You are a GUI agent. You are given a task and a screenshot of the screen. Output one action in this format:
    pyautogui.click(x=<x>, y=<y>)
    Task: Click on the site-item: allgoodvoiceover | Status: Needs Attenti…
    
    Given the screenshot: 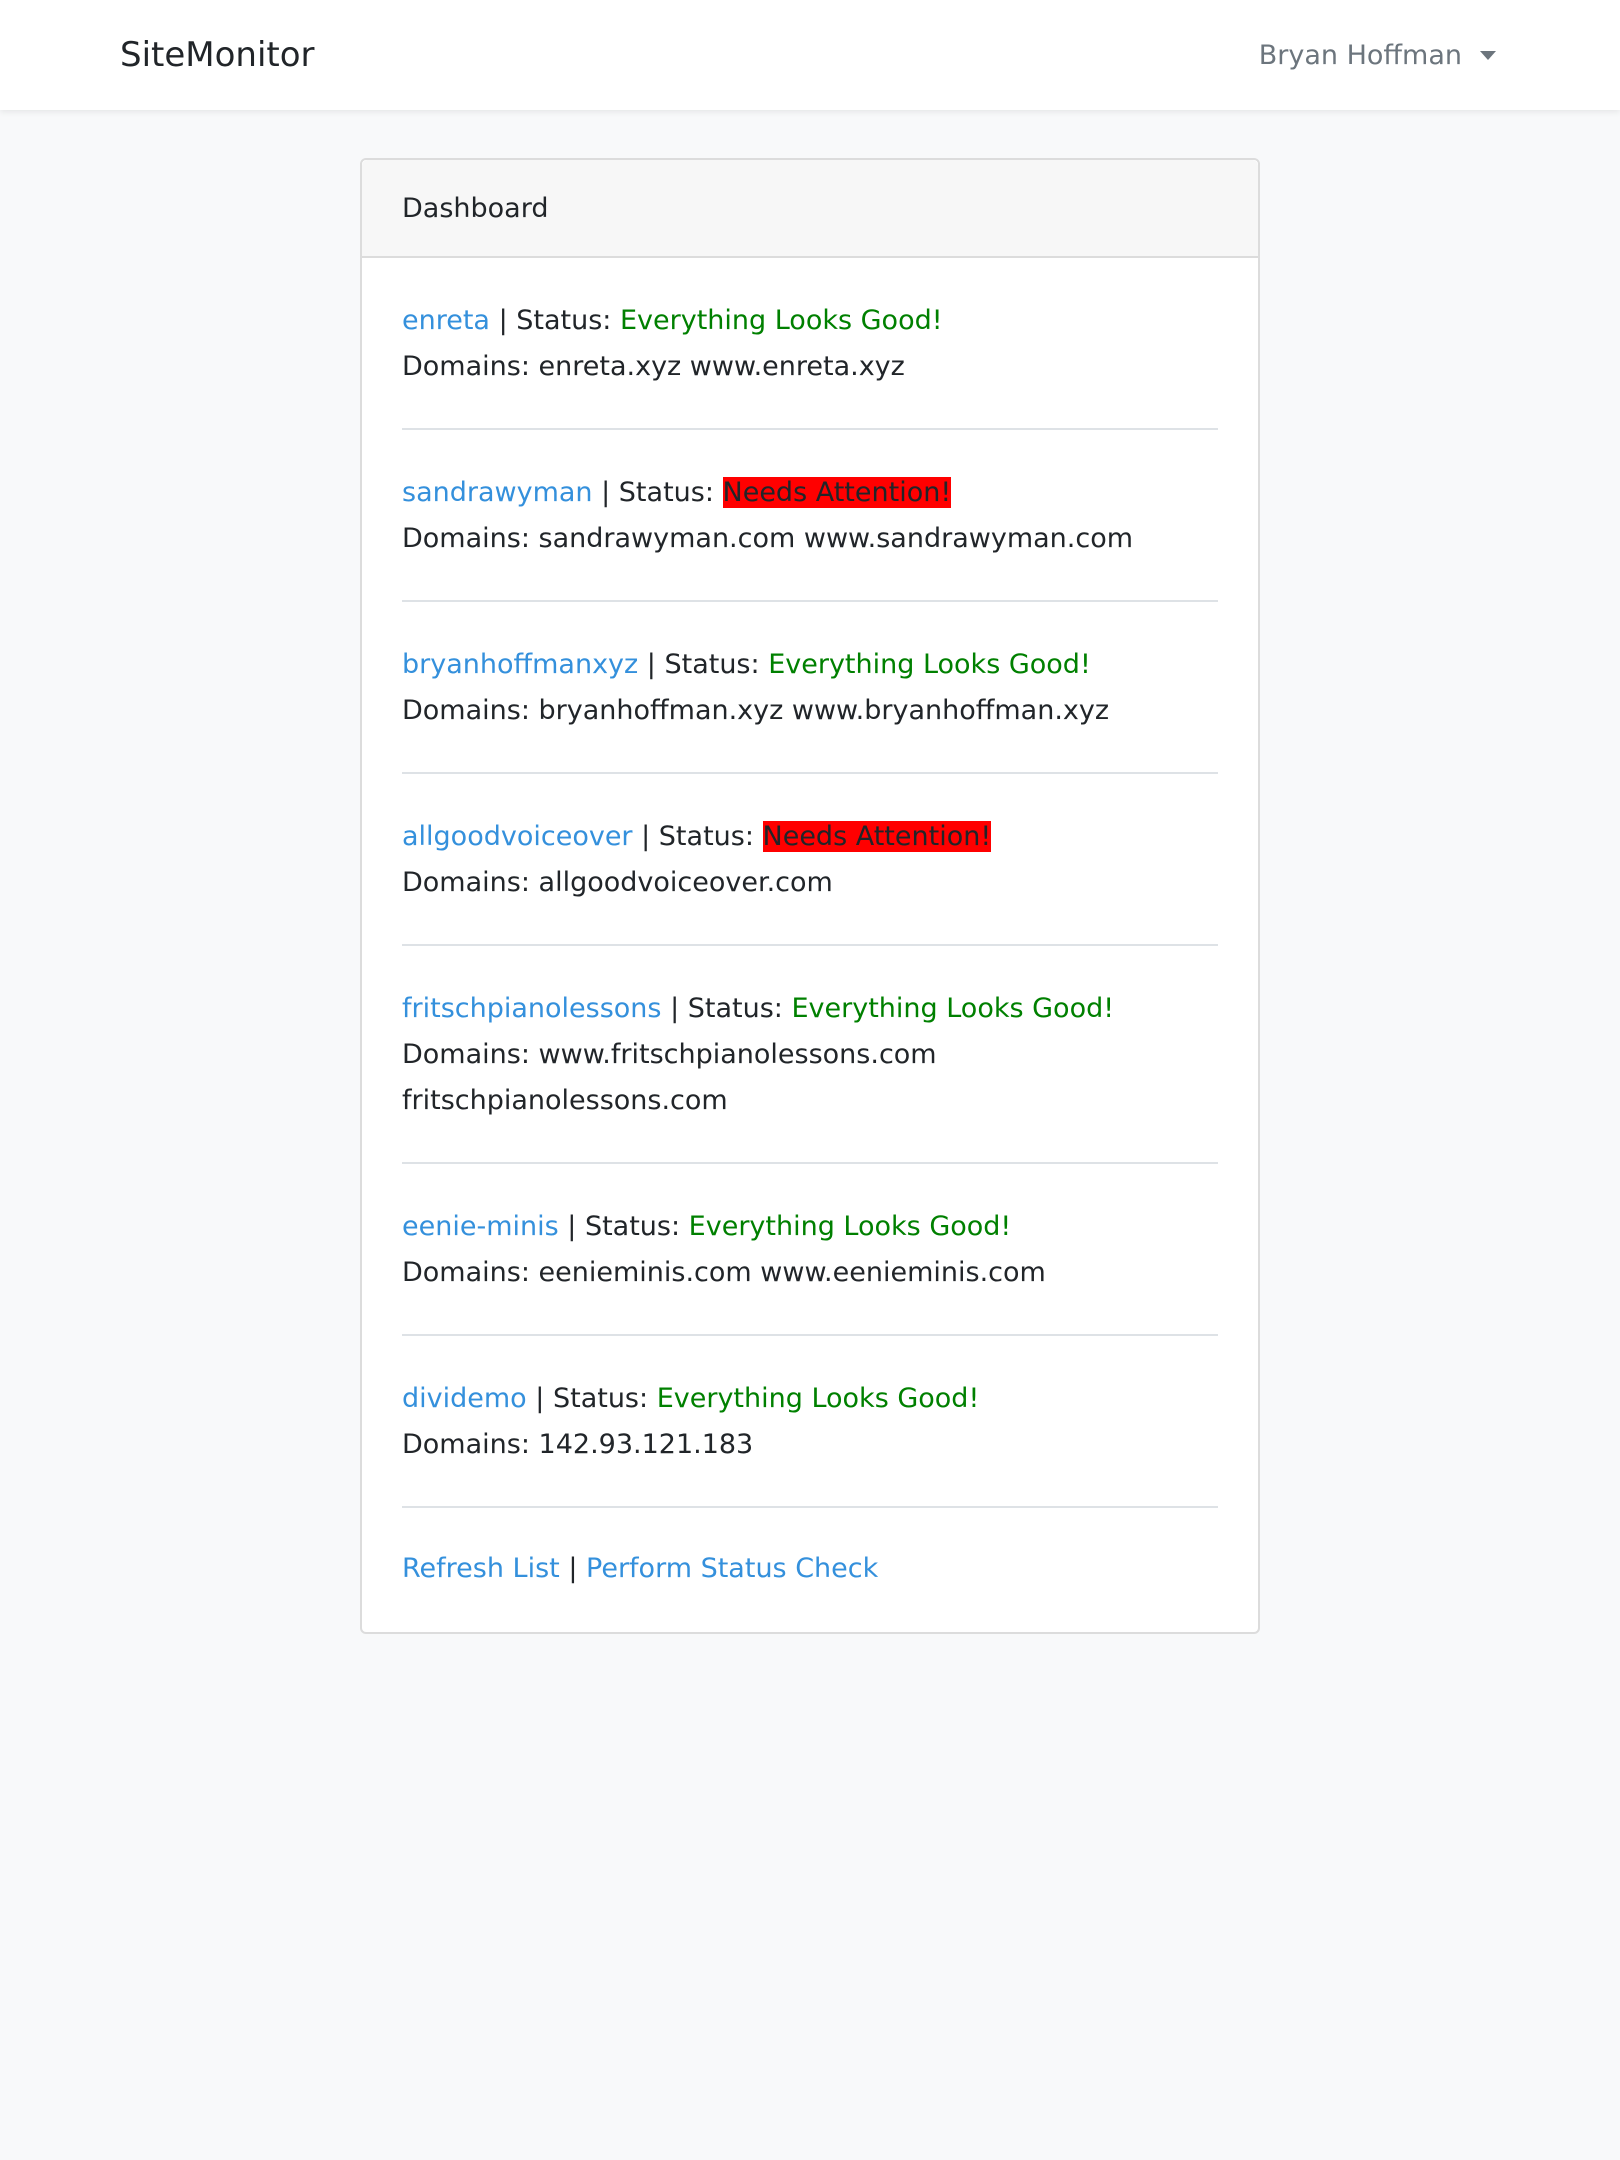 What is the action you would take?
    pyautogui.click(x=810, y=878)
    